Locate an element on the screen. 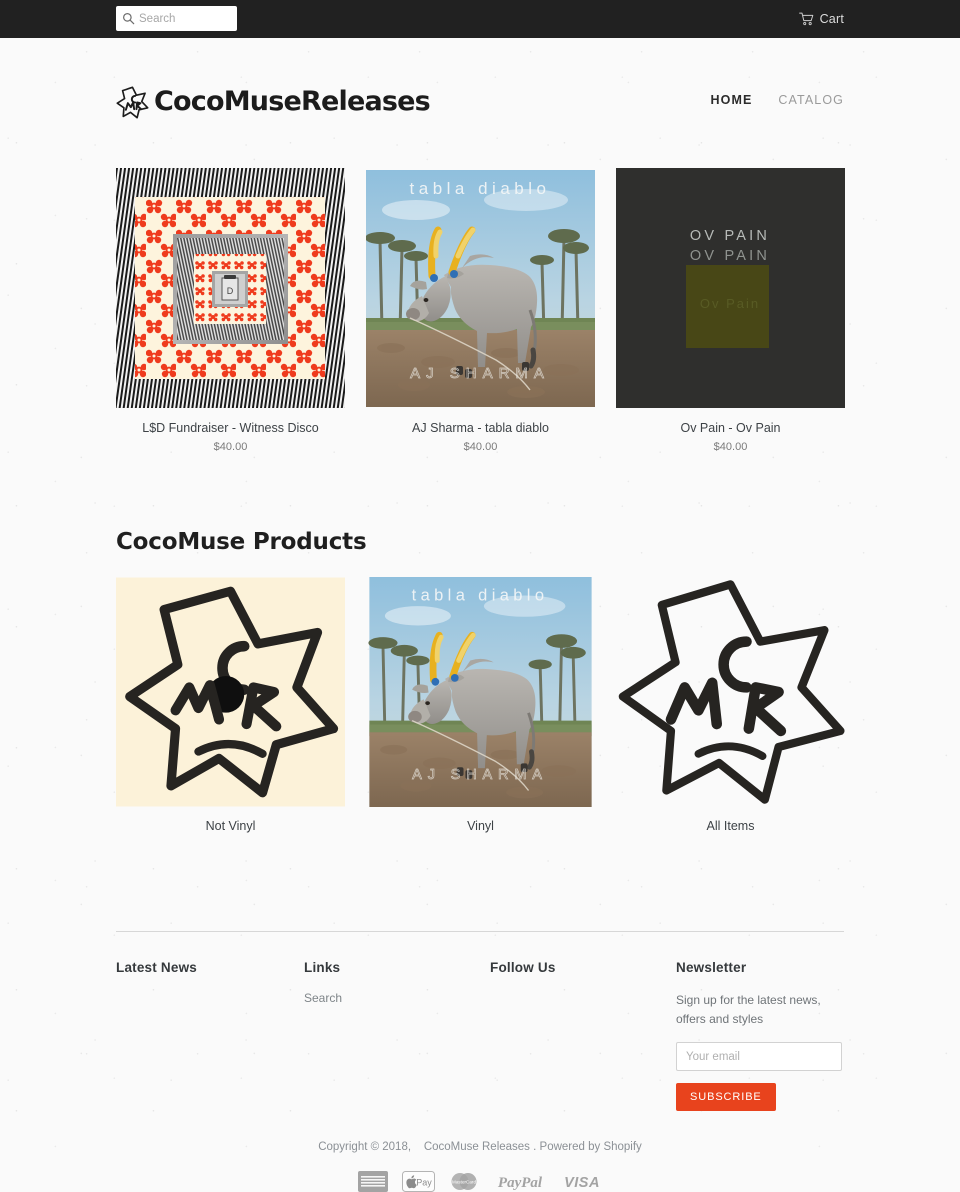 Image resolution: width=960 pixels, height=1192 pixels. album-art-line1: OV PAIN is located at coordinates (730, 236).